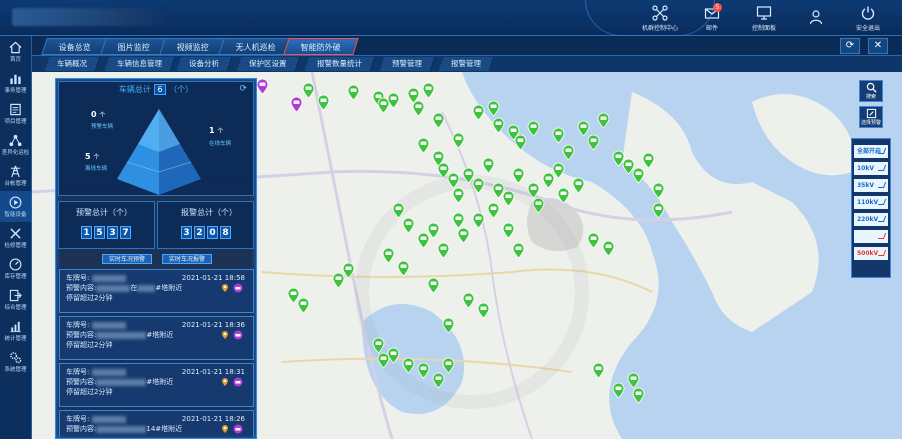 The width and height of the screenshot is (902, 439). I want to click on nav-item-inventory: 库存管理, so click(15, 268).